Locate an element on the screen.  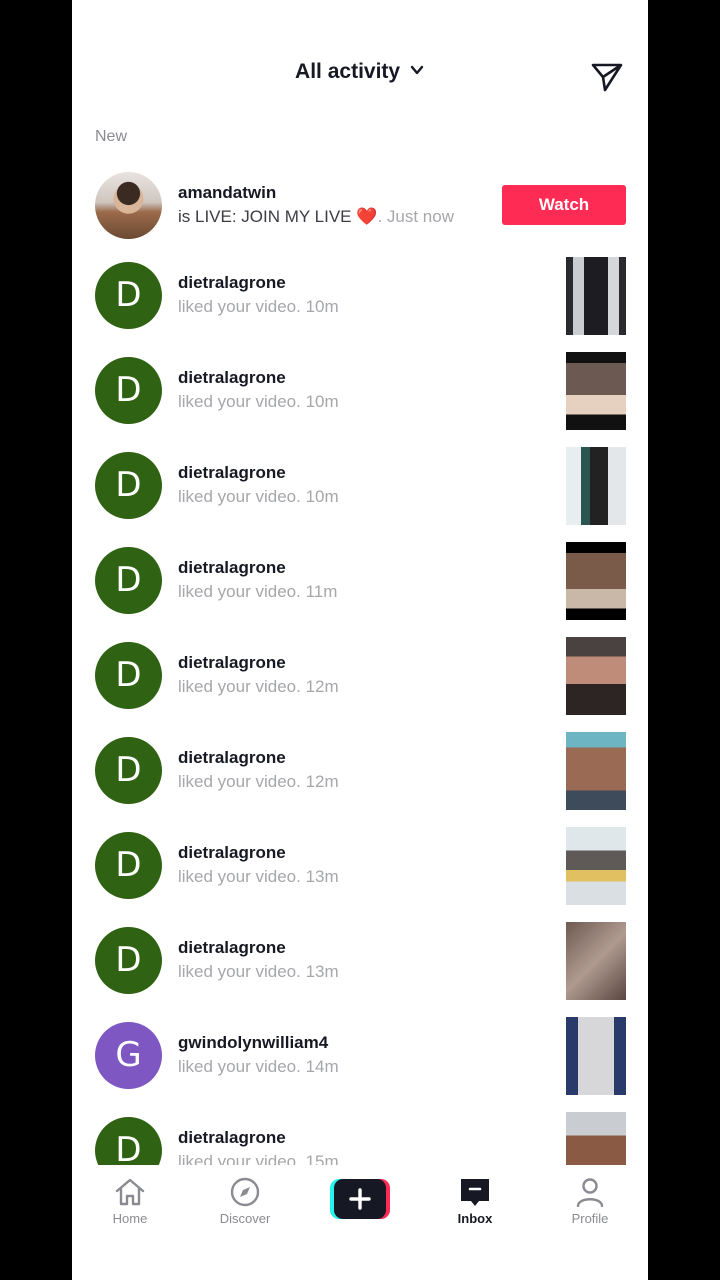
tab-home-label: Home is located at coordinates (130, 1218).